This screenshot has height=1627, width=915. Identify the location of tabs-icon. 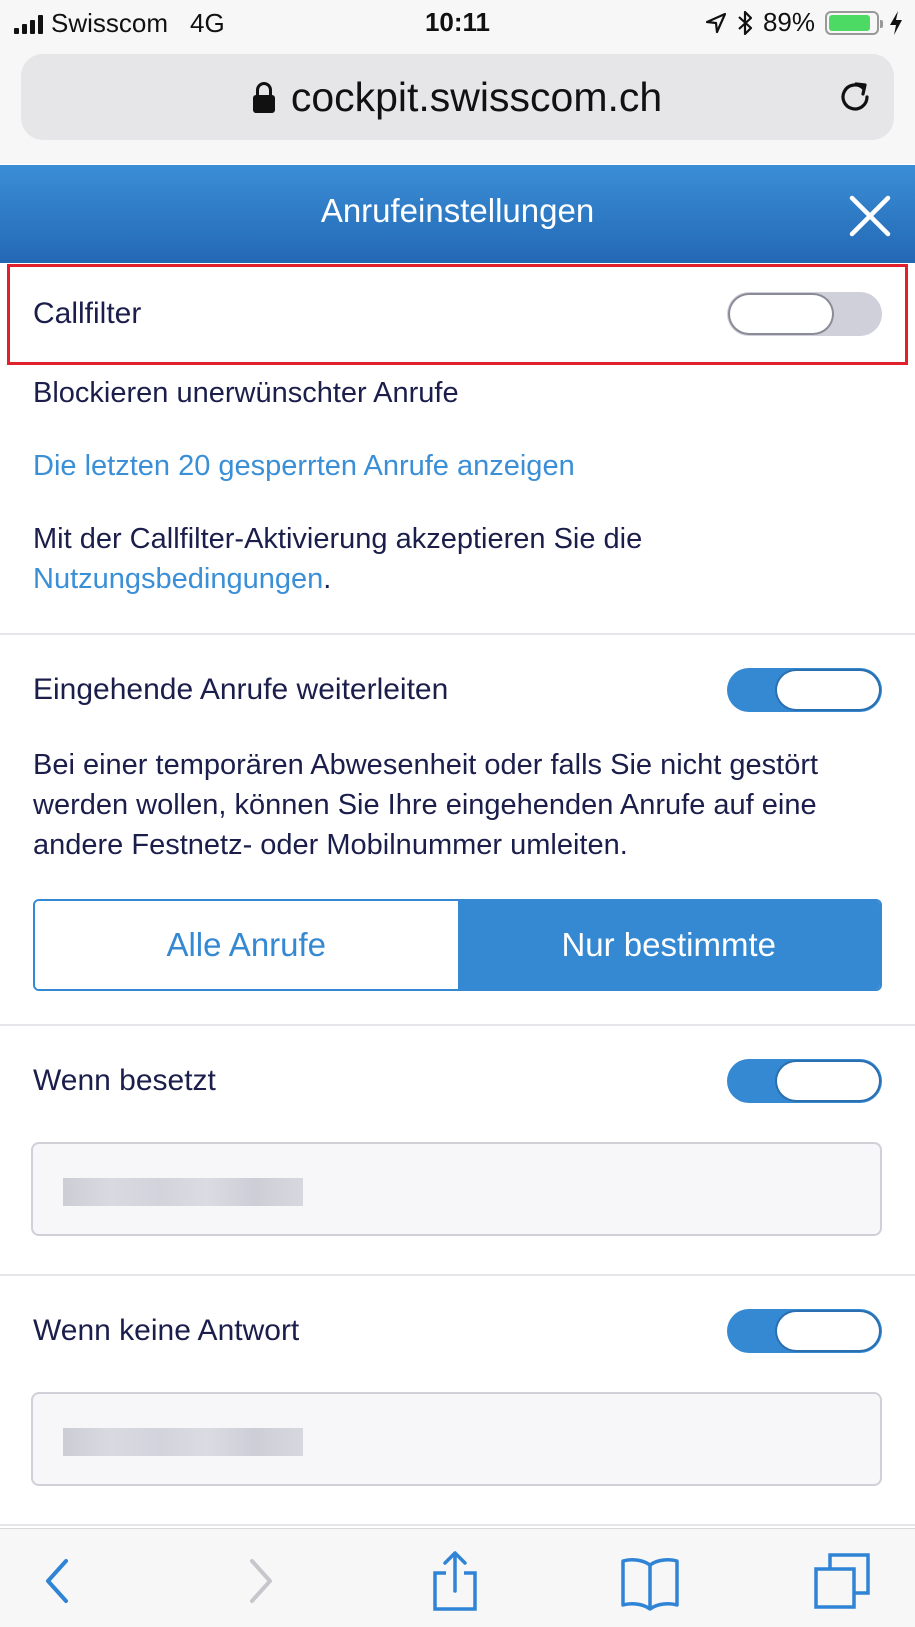
(842, 1581).